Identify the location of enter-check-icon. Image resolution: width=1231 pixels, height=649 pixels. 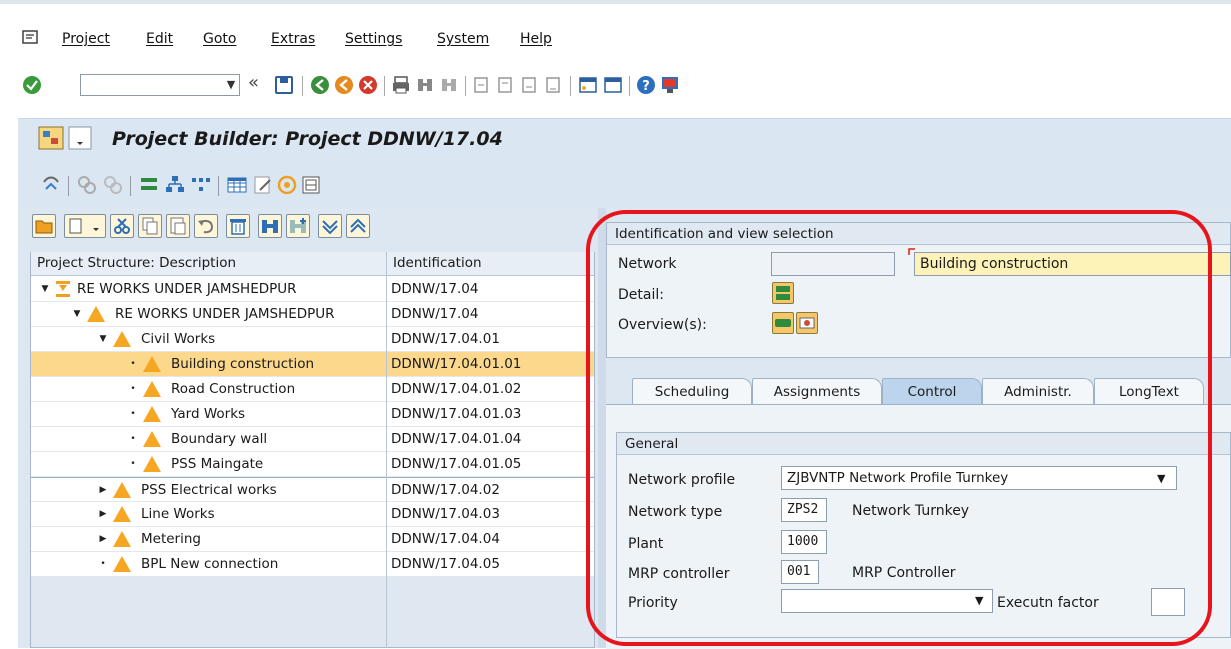
(32, 85).